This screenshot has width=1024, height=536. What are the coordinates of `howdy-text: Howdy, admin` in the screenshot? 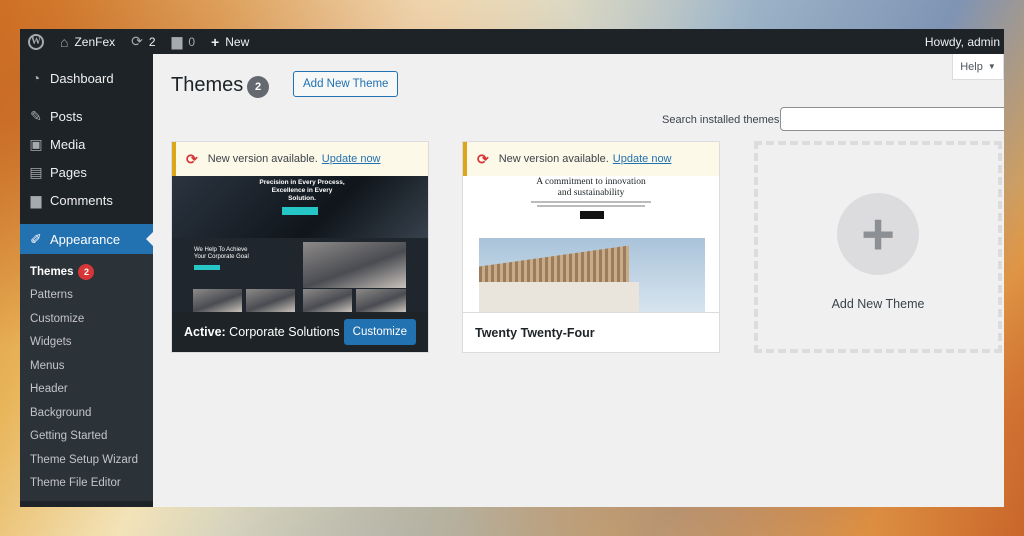 It's located at (962, 41).